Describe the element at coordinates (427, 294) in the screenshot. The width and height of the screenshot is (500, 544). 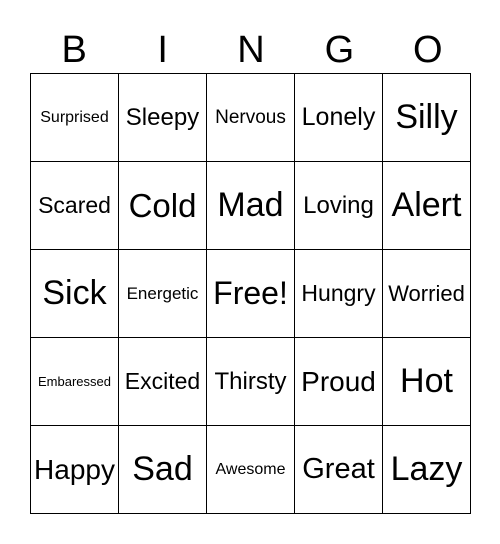
I see `bingo-cell: Worried` at that location.